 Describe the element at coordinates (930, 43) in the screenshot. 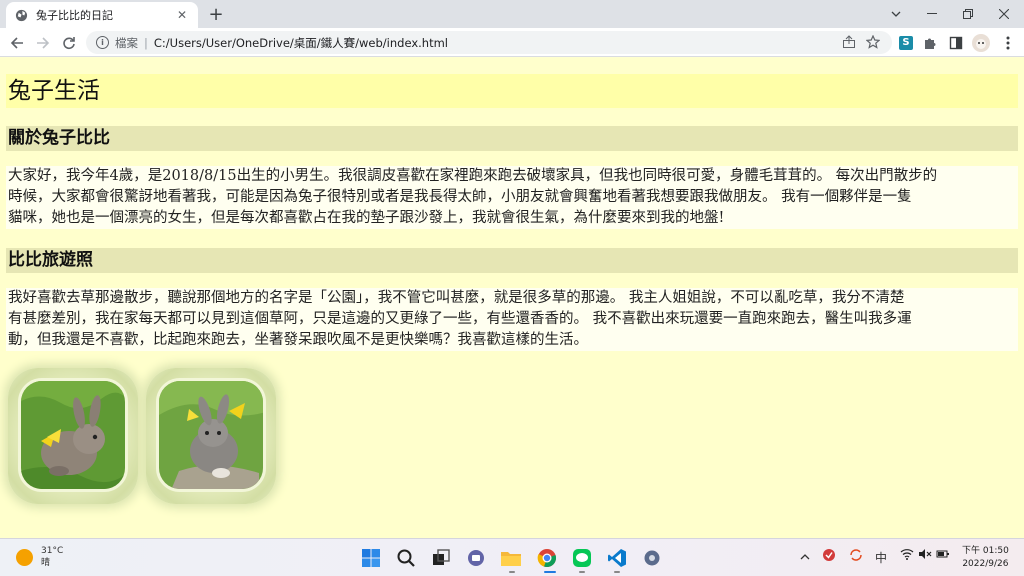

I see `extensions-puzzle-icon` at that location.